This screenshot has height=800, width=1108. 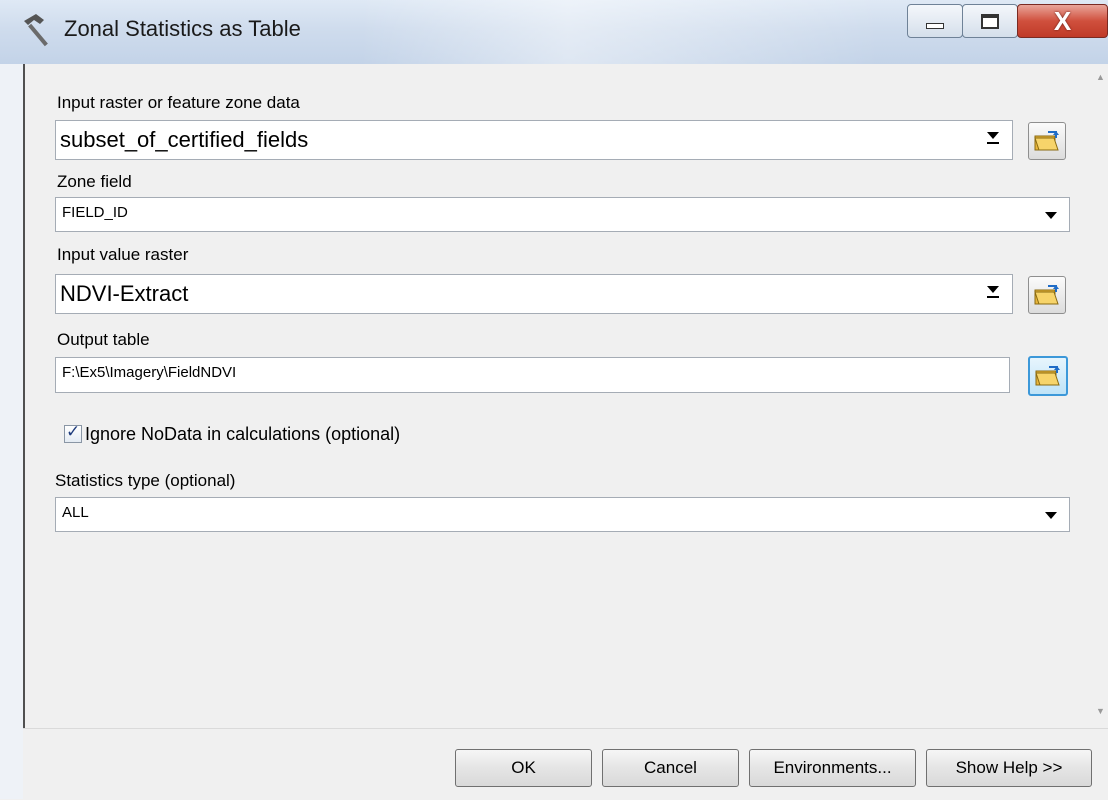 What do you see at coordinates (75, 512) in the screenshot?
I see `statistics-type-value: ALL` at bounding box center [75, 512].